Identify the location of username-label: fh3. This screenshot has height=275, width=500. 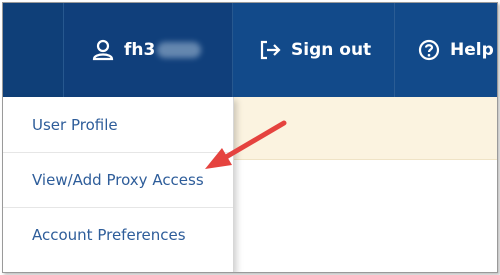
(140, 50).